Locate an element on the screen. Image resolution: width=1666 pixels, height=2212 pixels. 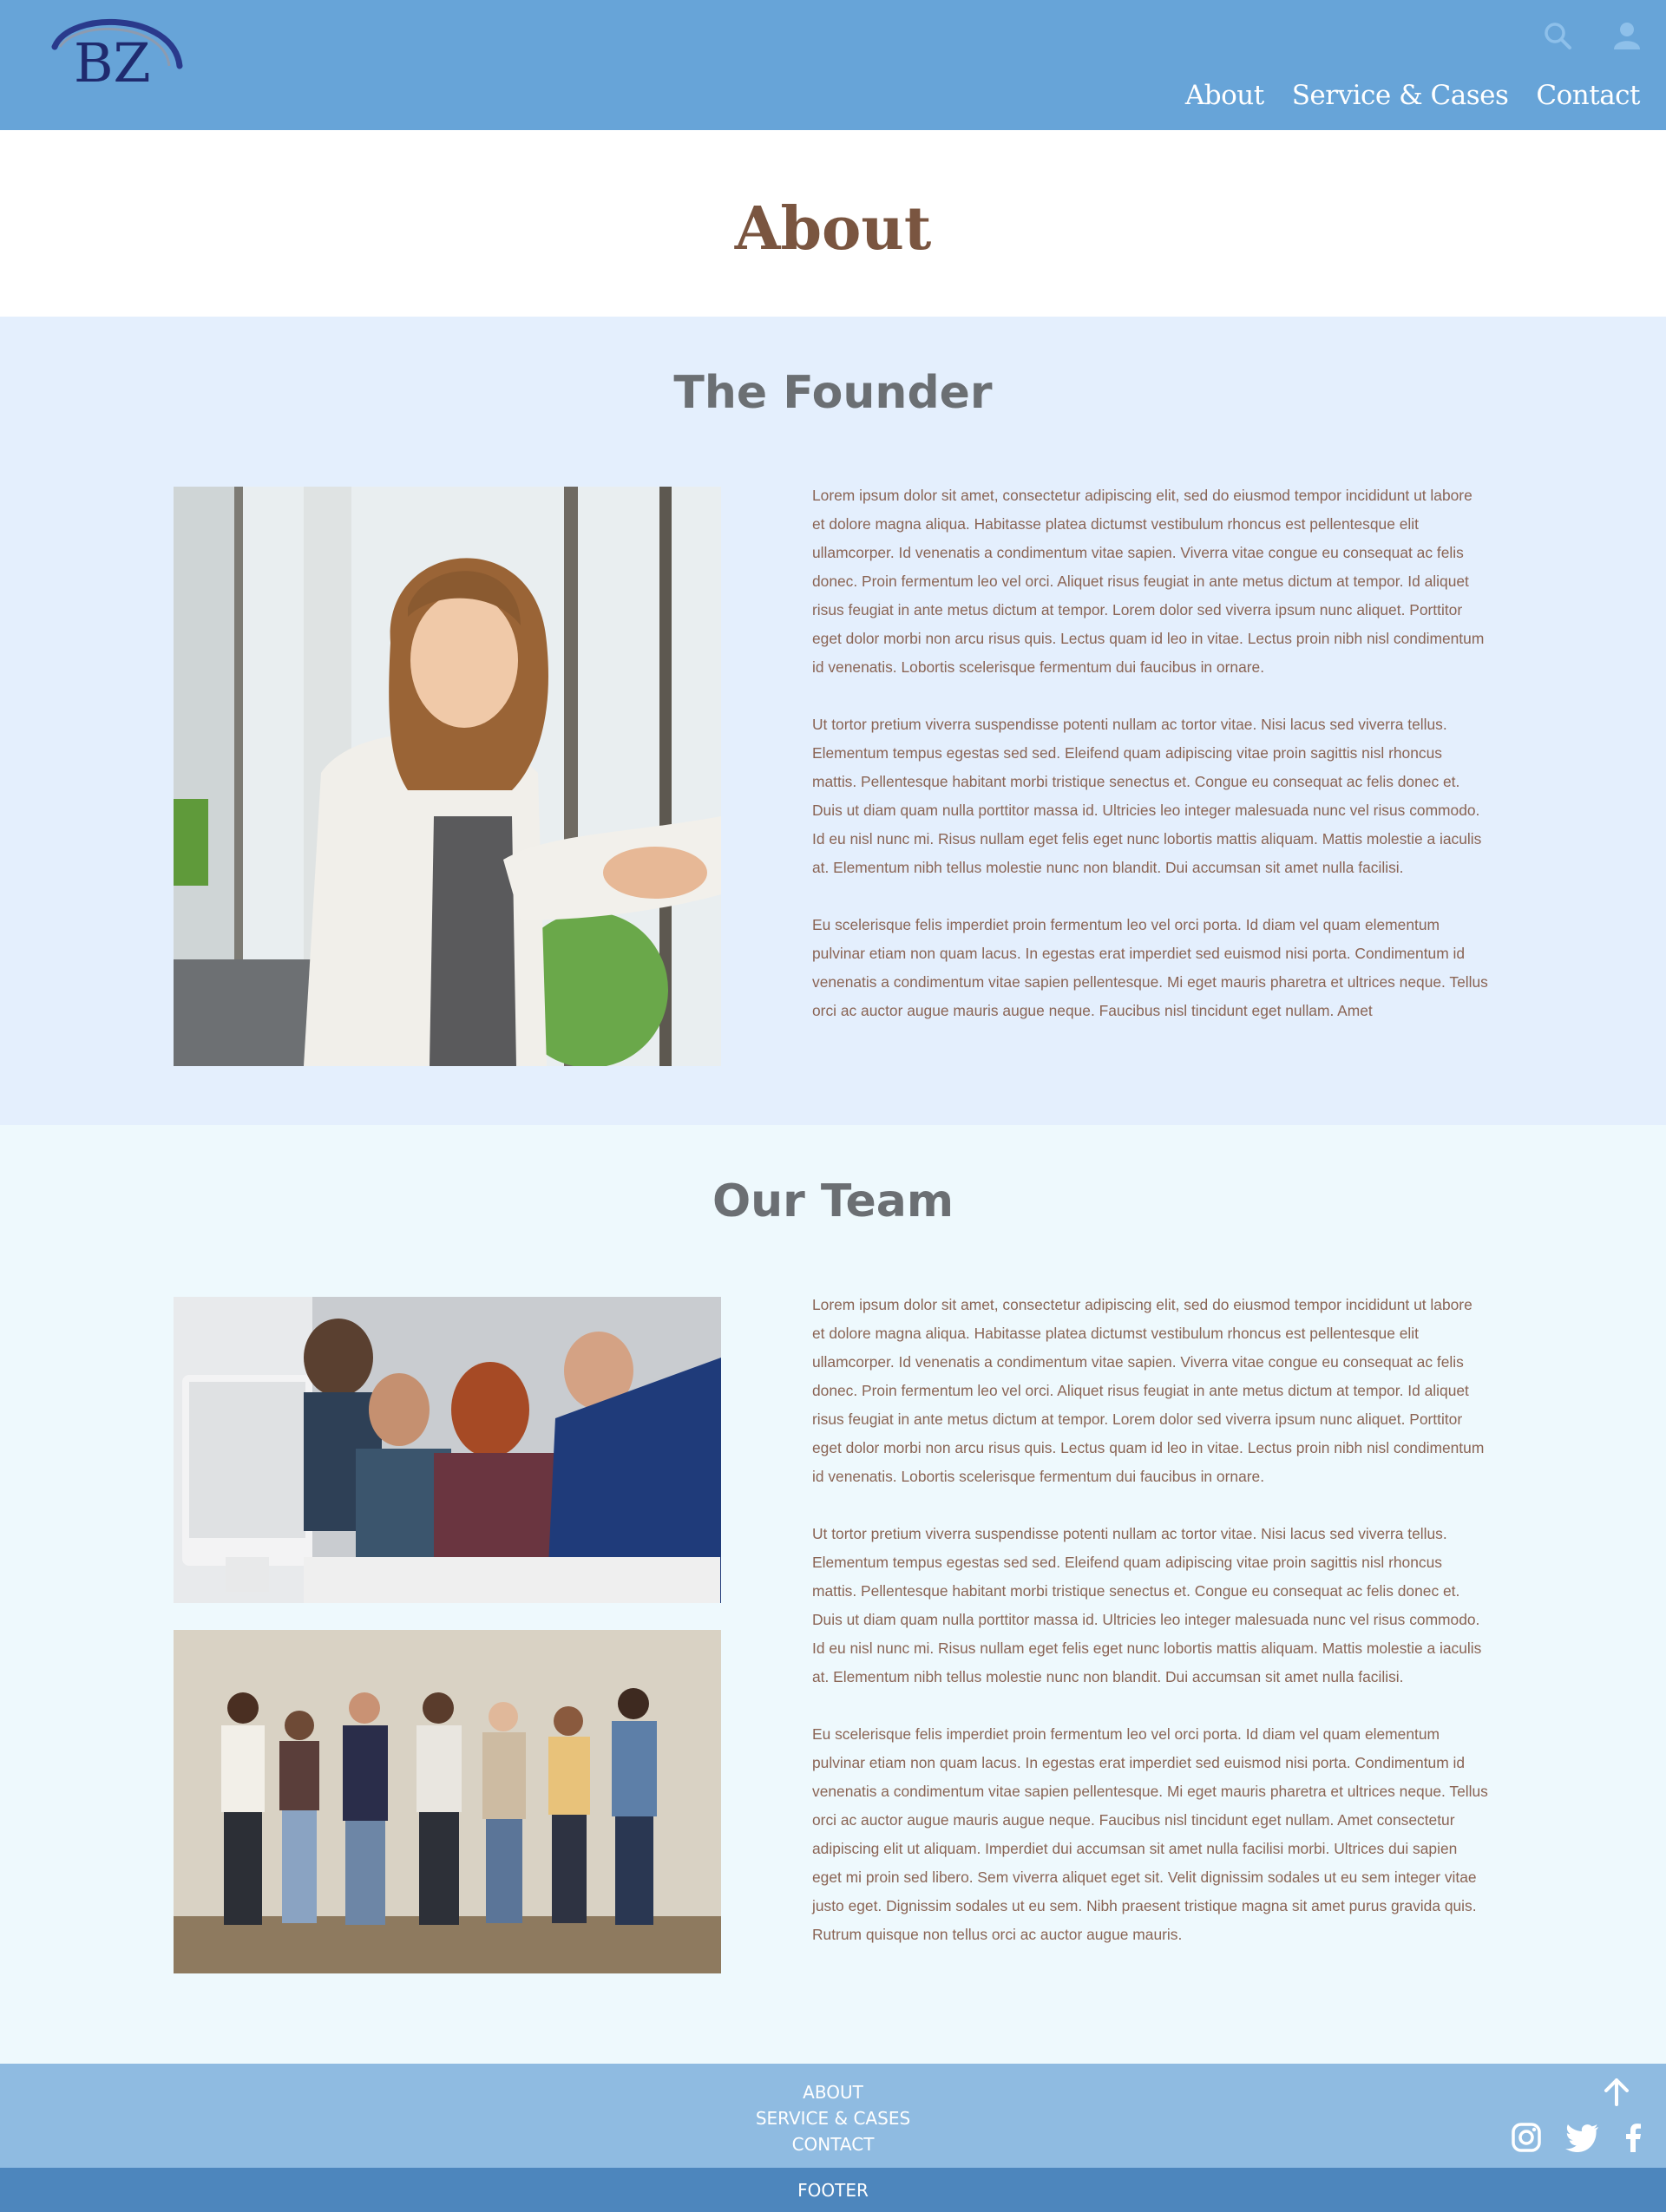
twitter-icon is located at coordinates (1582, 2139).